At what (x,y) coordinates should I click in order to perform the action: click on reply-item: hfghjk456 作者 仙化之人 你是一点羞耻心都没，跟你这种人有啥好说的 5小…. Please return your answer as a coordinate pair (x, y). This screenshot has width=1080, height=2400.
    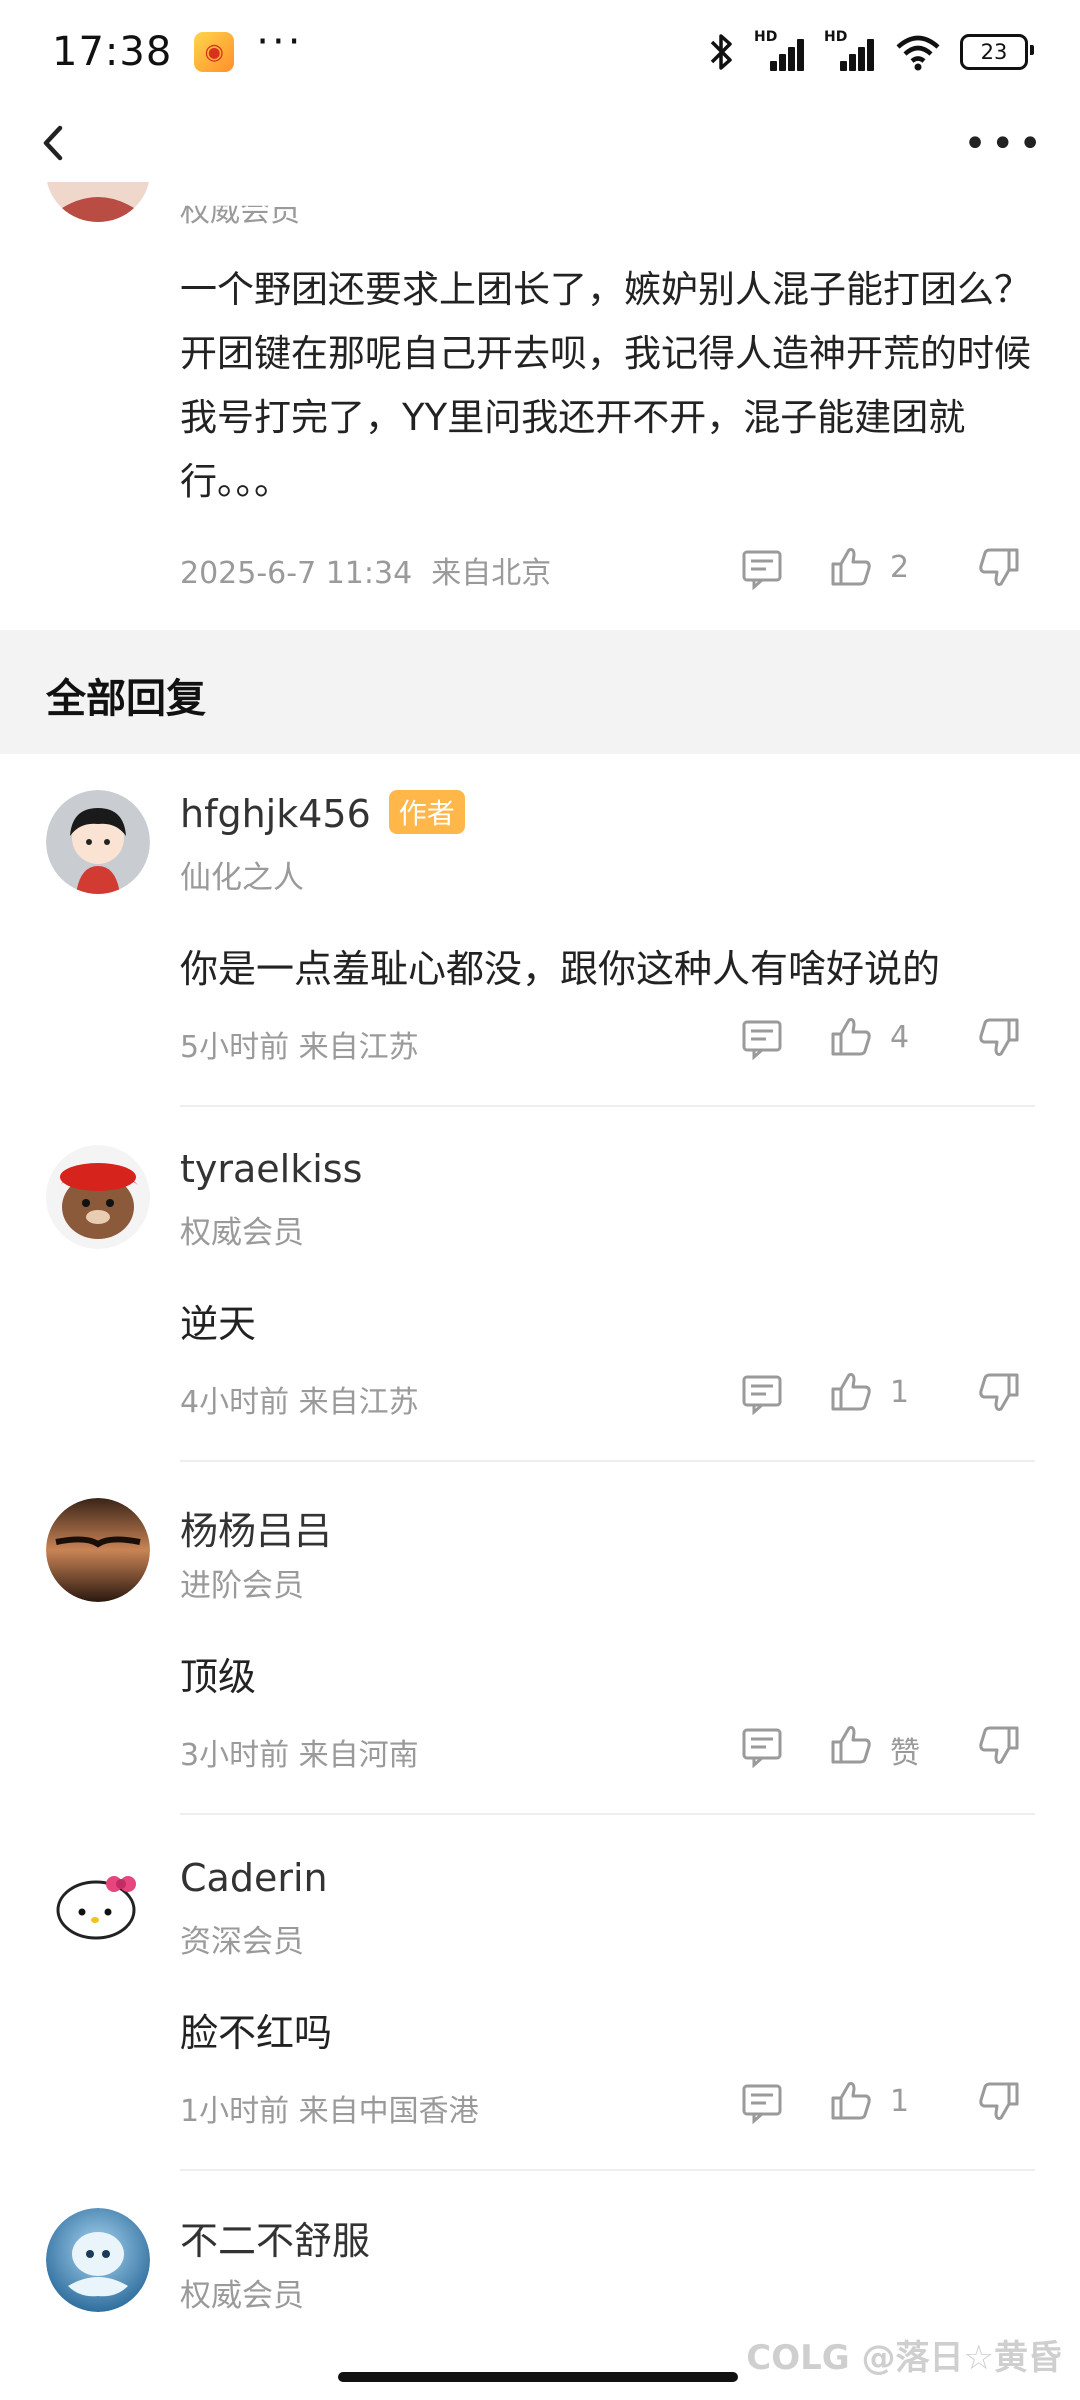
    Looking at the image, I should click on (540, 948).